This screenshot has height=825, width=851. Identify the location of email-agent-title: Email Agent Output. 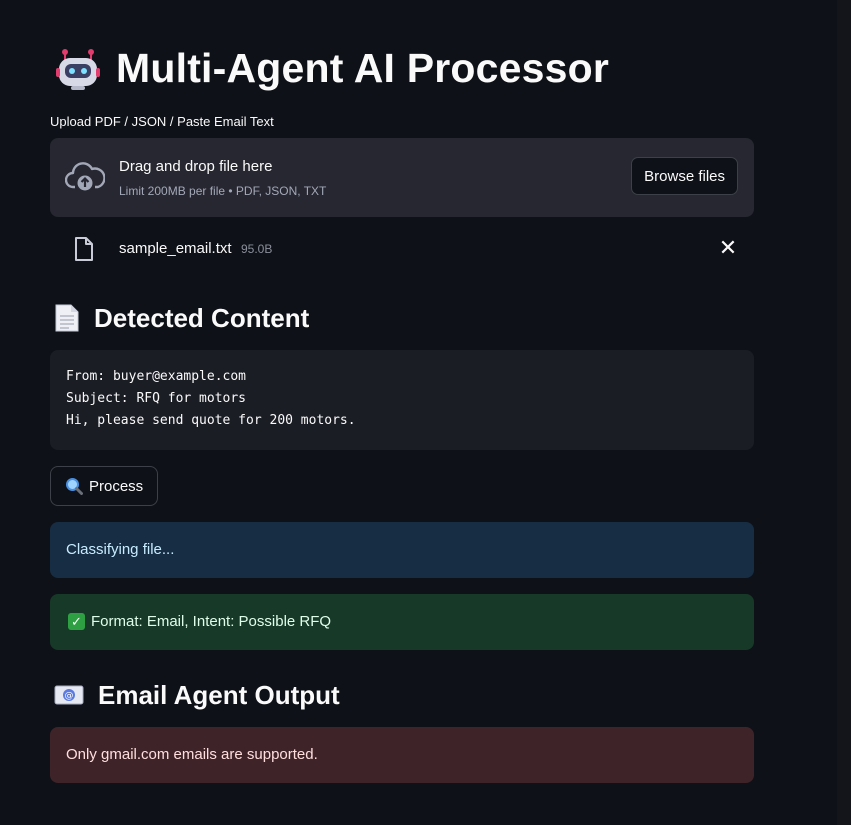
(219, 694).